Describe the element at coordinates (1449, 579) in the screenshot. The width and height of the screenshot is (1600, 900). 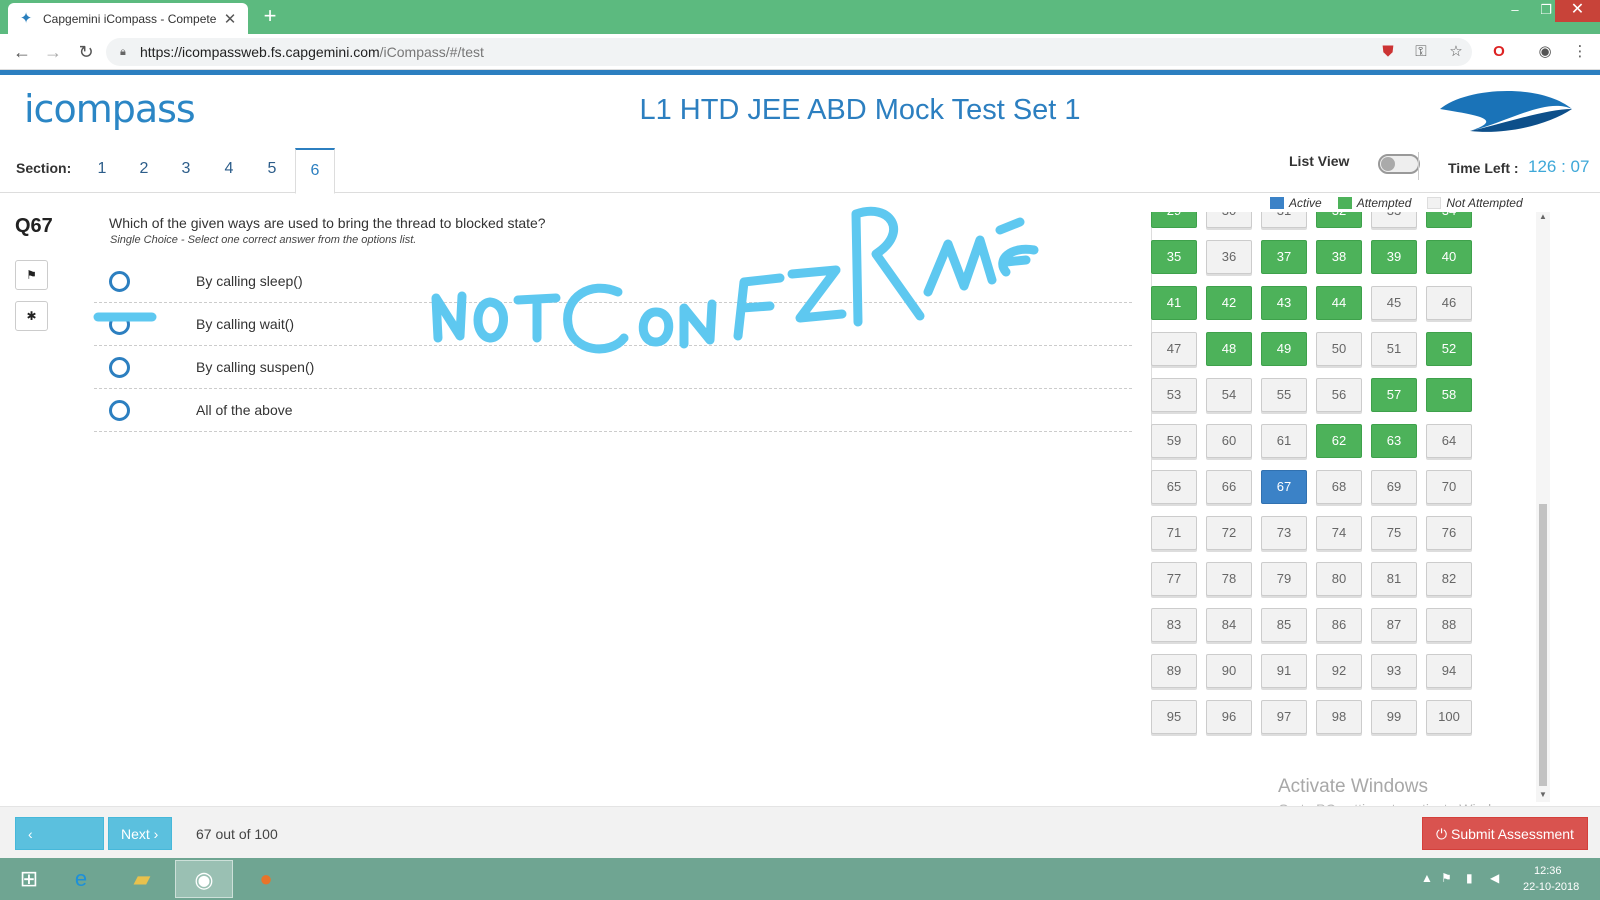
I see `palette-question-82: 82` at that location.